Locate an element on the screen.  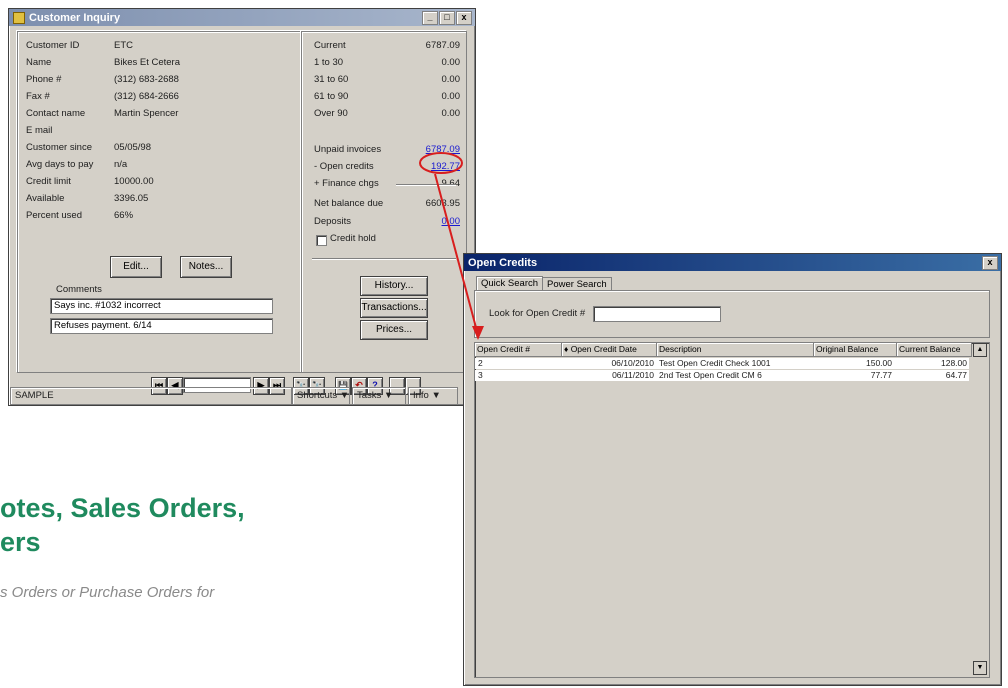
col-current-balance: Current Balance is located at coordinates (934, 350).